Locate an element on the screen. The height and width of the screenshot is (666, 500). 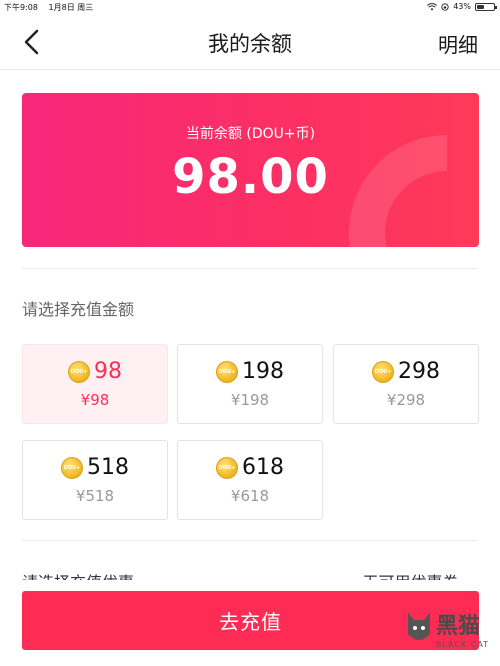
status-left: 下午9:08 1月8日 周三 is located at coordinates (52, 7).